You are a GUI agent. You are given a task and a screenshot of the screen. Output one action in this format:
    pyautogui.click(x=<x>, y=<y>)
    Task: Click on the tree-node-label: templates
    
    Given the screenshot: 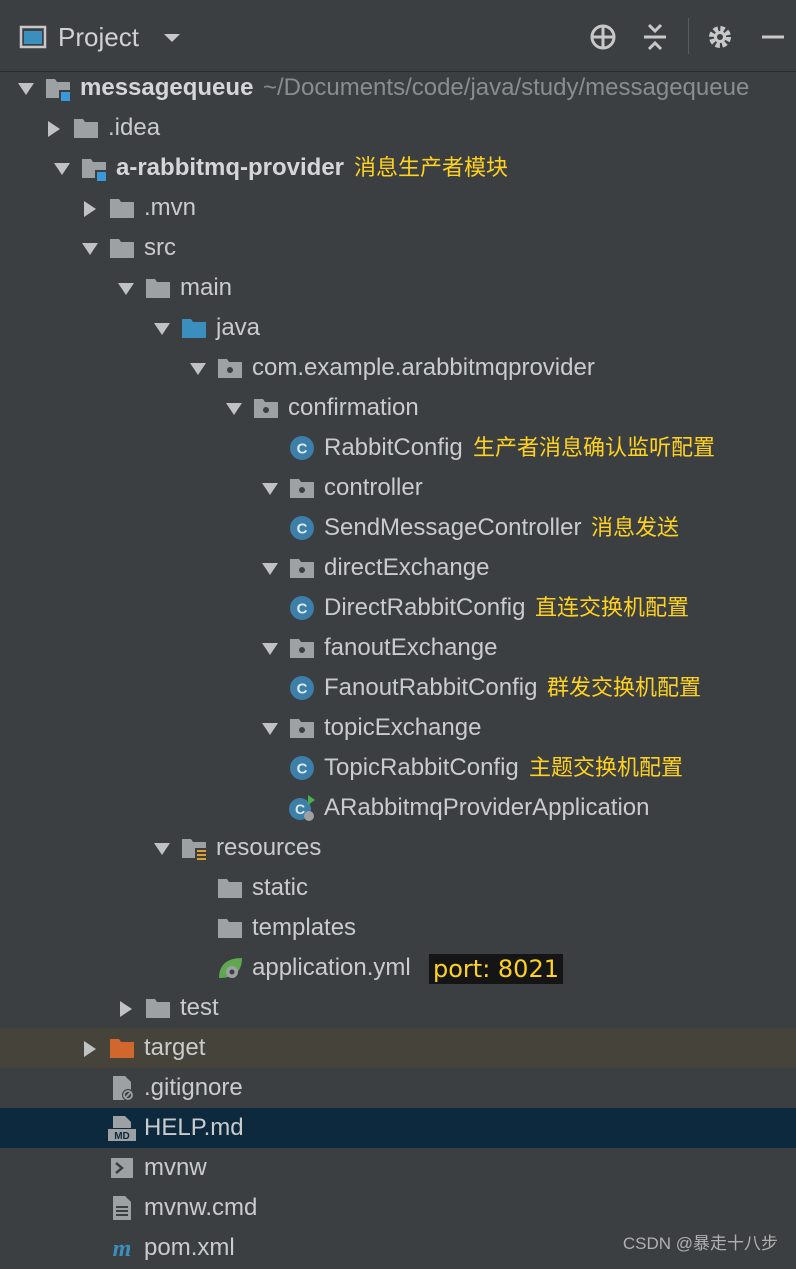 What is the action you would take?
    pyautogui.click(x=304, y=928)
    